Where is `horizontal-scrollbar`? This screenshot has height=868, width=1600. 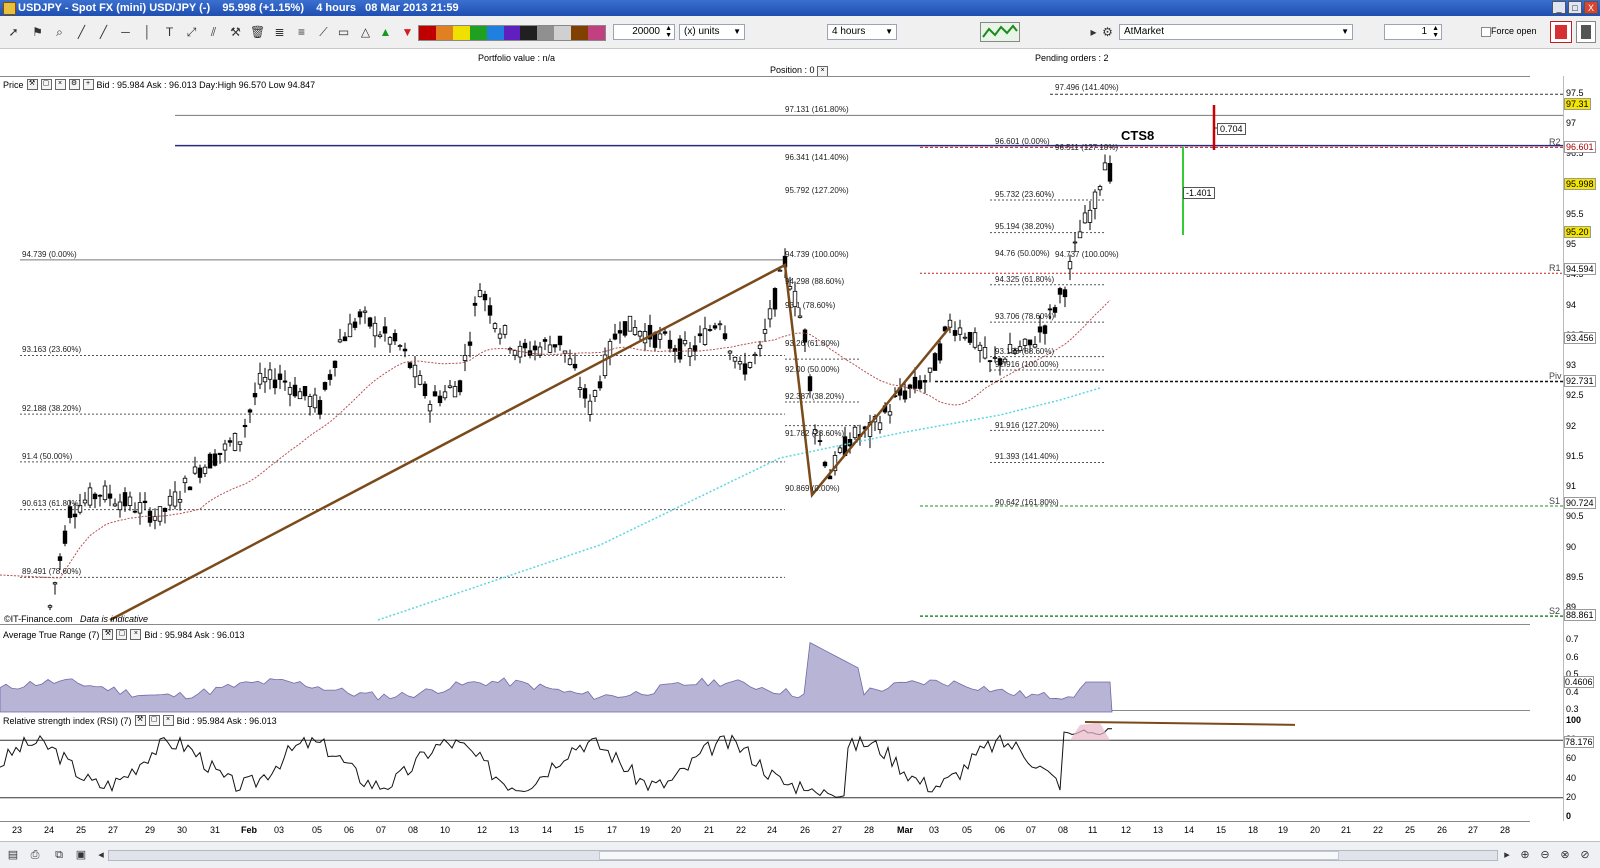 horizontal-scrollbar is located at coordinates (803, 855).